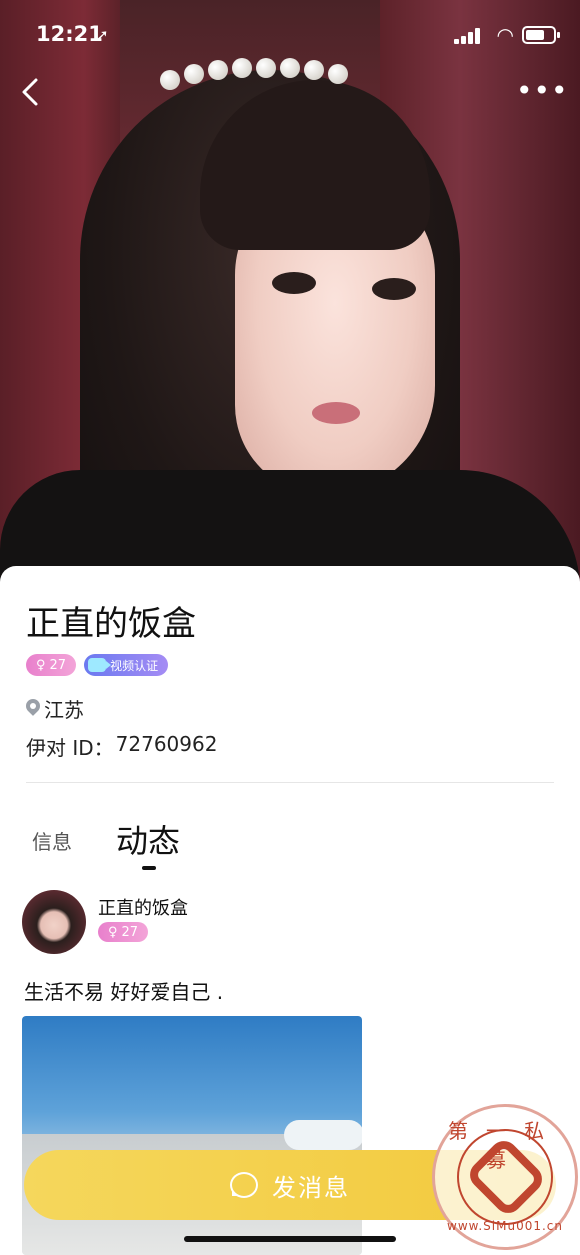 Image resolution: width=580 pixels, height=1255 pixels. What do you see at coordinates (134, 665) in the screenshot?
I see `video-verified-label: 视频认证` at bounding box center [134, 665].